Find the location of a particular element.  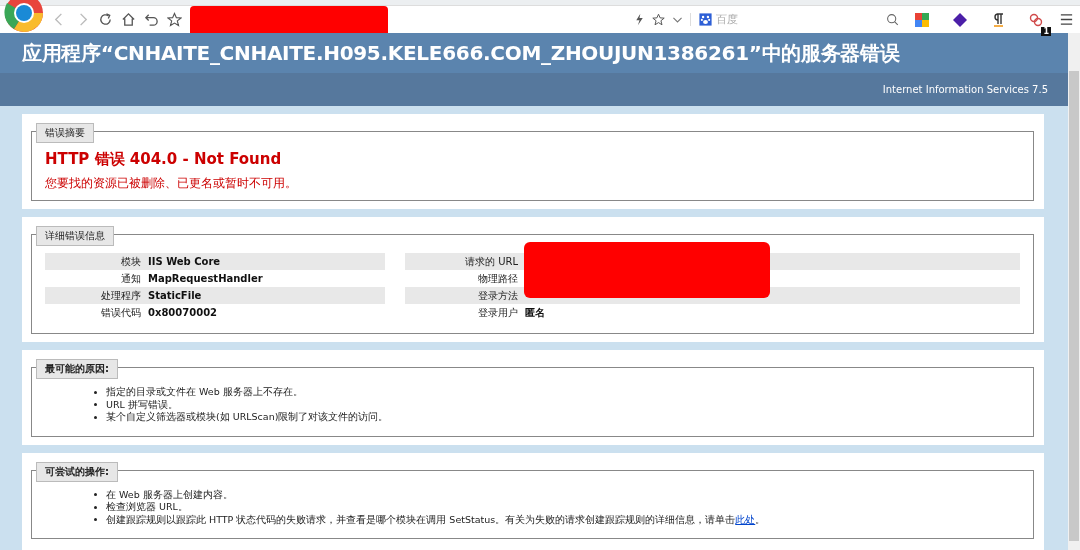

detail-label: 错误代码 is located at coordinates (120, 312).